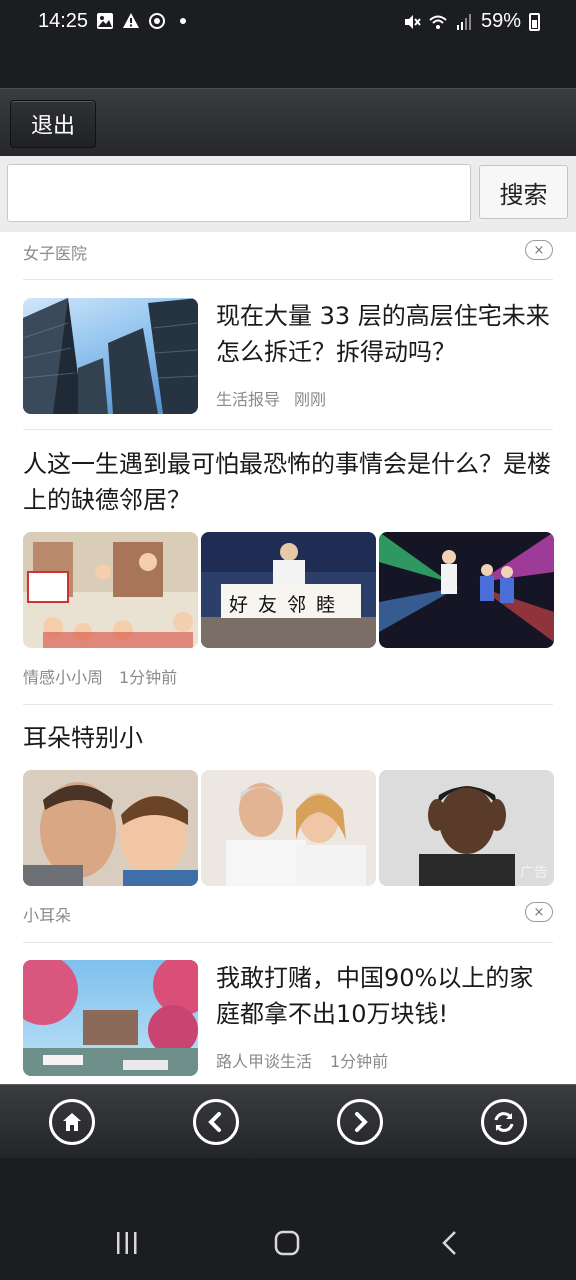 Image resolution: width=576 pixels, height=1280 pixels. I want to click on wifi-icon, so click(438, 22).